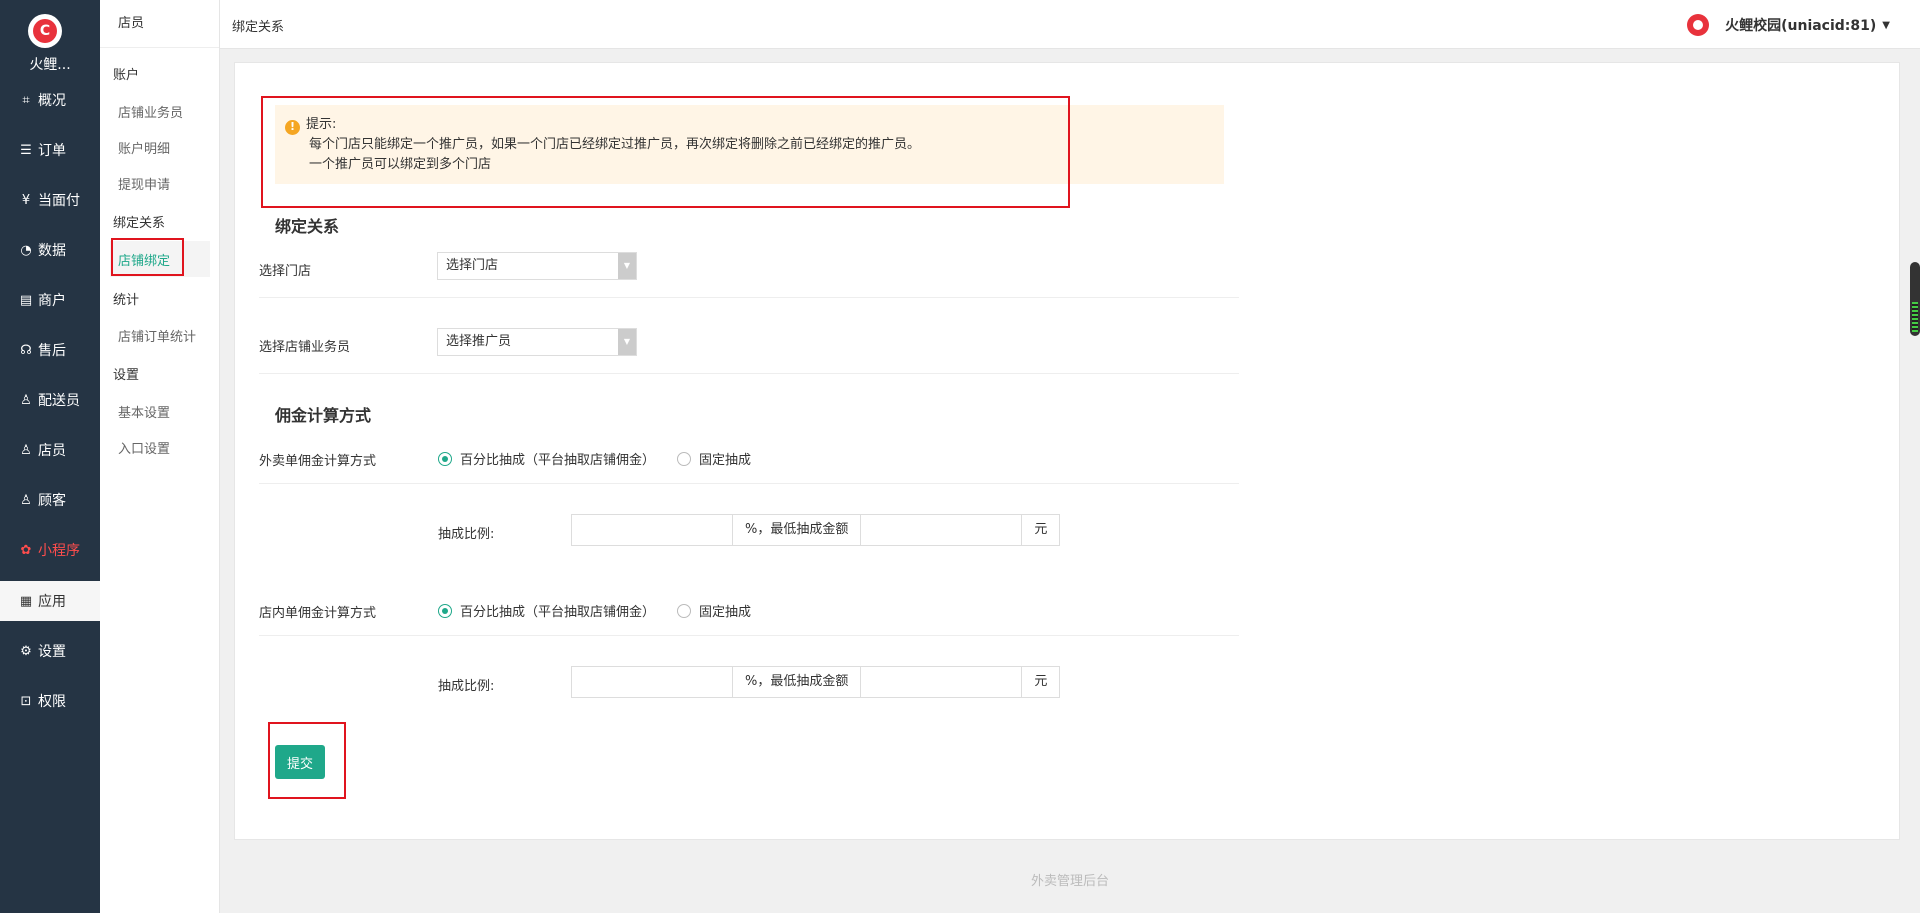 Image resolution: width=1920 pixels, height=913 pixels. I want to click on nav-item-clerk: ♙ 店员, so click(50, 450).